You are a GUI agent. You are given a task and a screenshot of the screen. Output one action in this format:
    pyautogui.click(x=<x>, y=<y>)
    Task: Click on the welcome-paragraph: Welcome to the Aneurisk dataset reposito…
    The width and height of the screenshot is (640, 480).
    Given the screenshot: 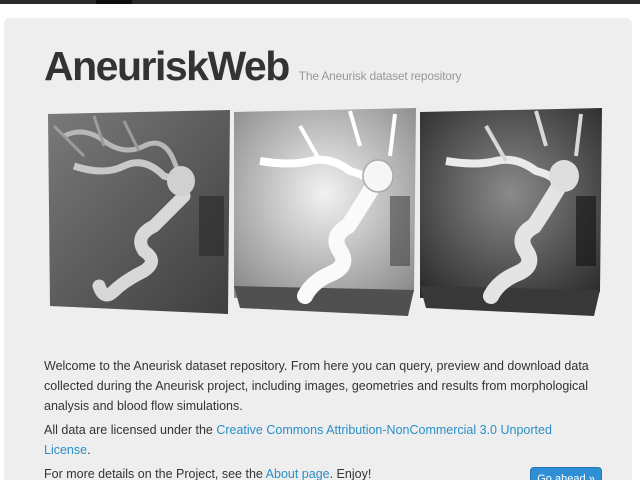 What is the action you would take?
    pyautogui.click(x=316, y=386)
    